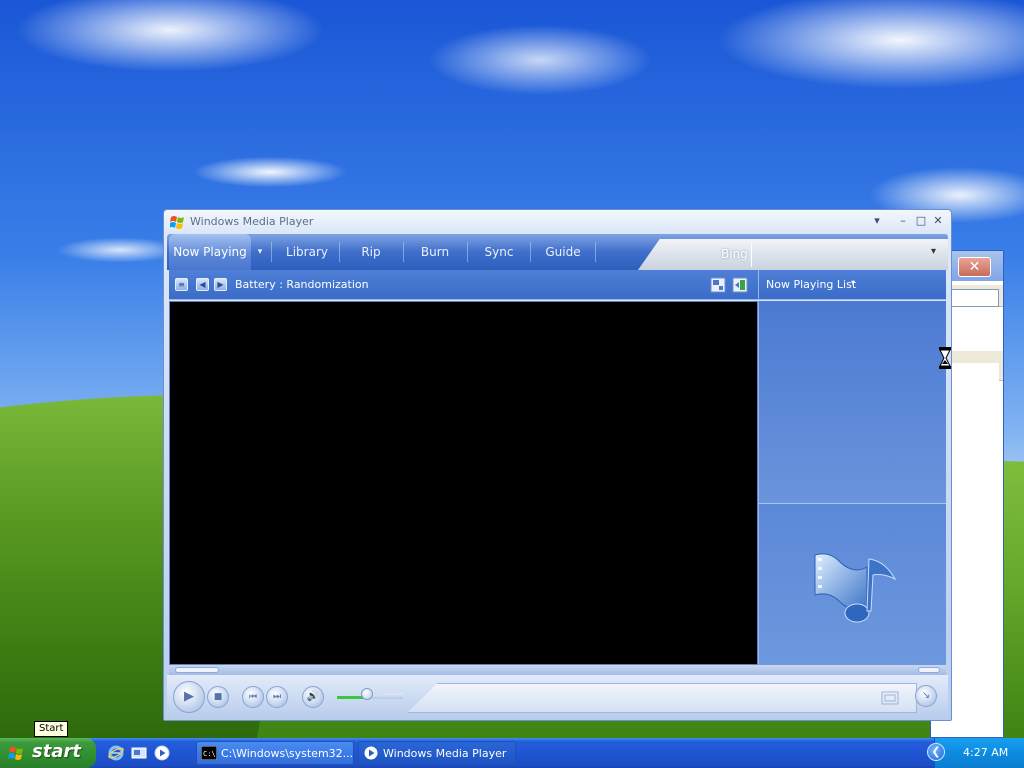  Describe the element at coordinates (307, 252) in the screenshot. I see `tab-library: Library` at that location.